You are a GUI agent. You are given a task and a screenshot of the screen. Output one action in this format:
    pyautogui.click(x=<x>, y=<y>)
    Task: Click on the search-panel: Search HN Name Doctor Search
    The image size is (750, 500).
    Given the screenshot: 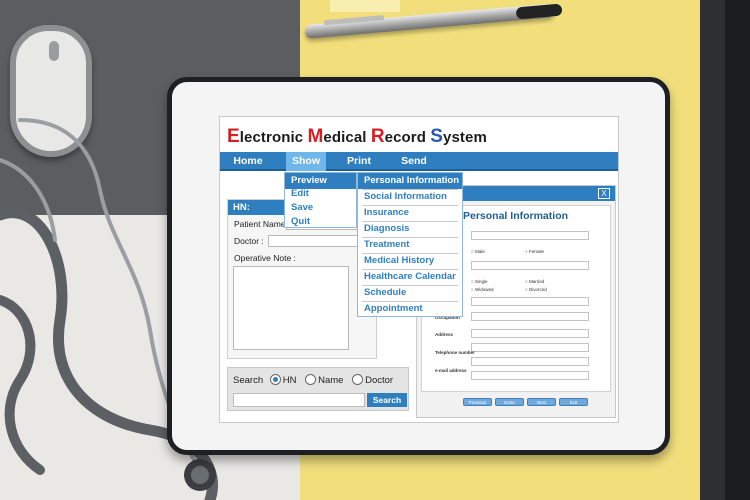 What is the action you would take?
    pyautogui.click(x=318, y=389)
    